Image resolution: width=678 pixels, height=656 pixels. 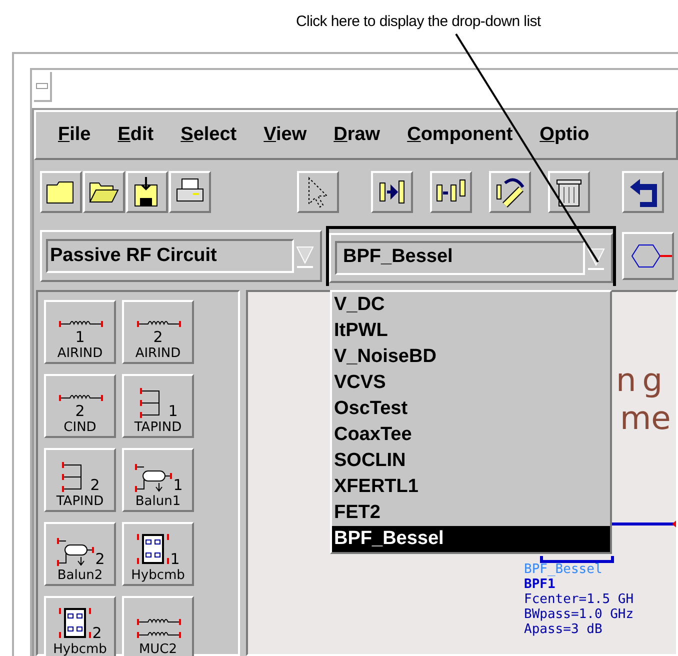 What do you see at coordinates (564, 629) in the screenshot?
I see `component-parameter: Apass=3 dB` at bounding box center [564, 629].